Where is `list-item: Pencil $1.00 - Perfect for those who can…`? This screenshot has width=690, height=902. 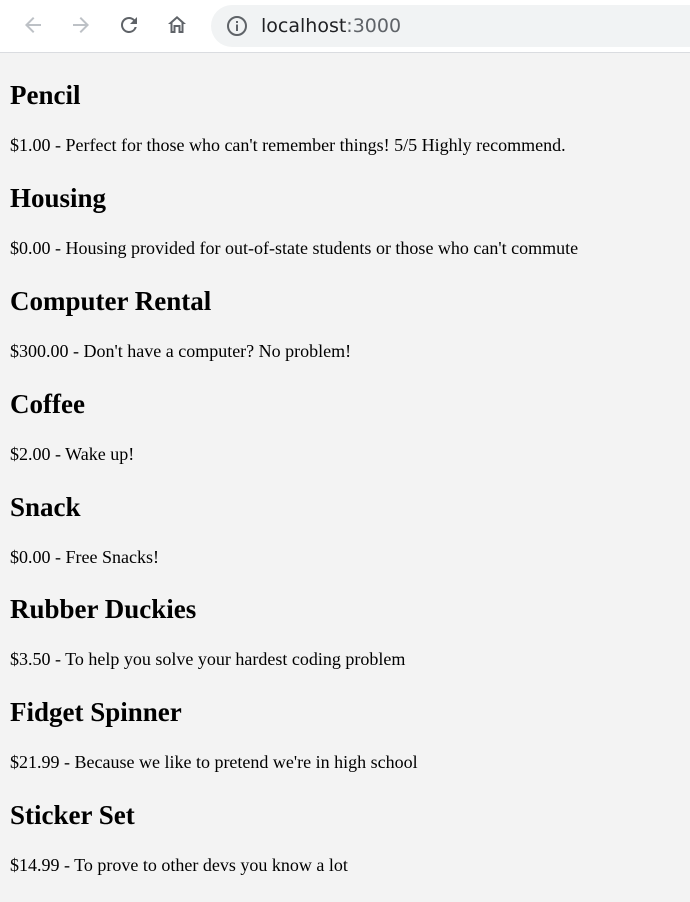 list-item: Pencil $1.00 - Perfect for those who can… is located at coordinates (345, 104).